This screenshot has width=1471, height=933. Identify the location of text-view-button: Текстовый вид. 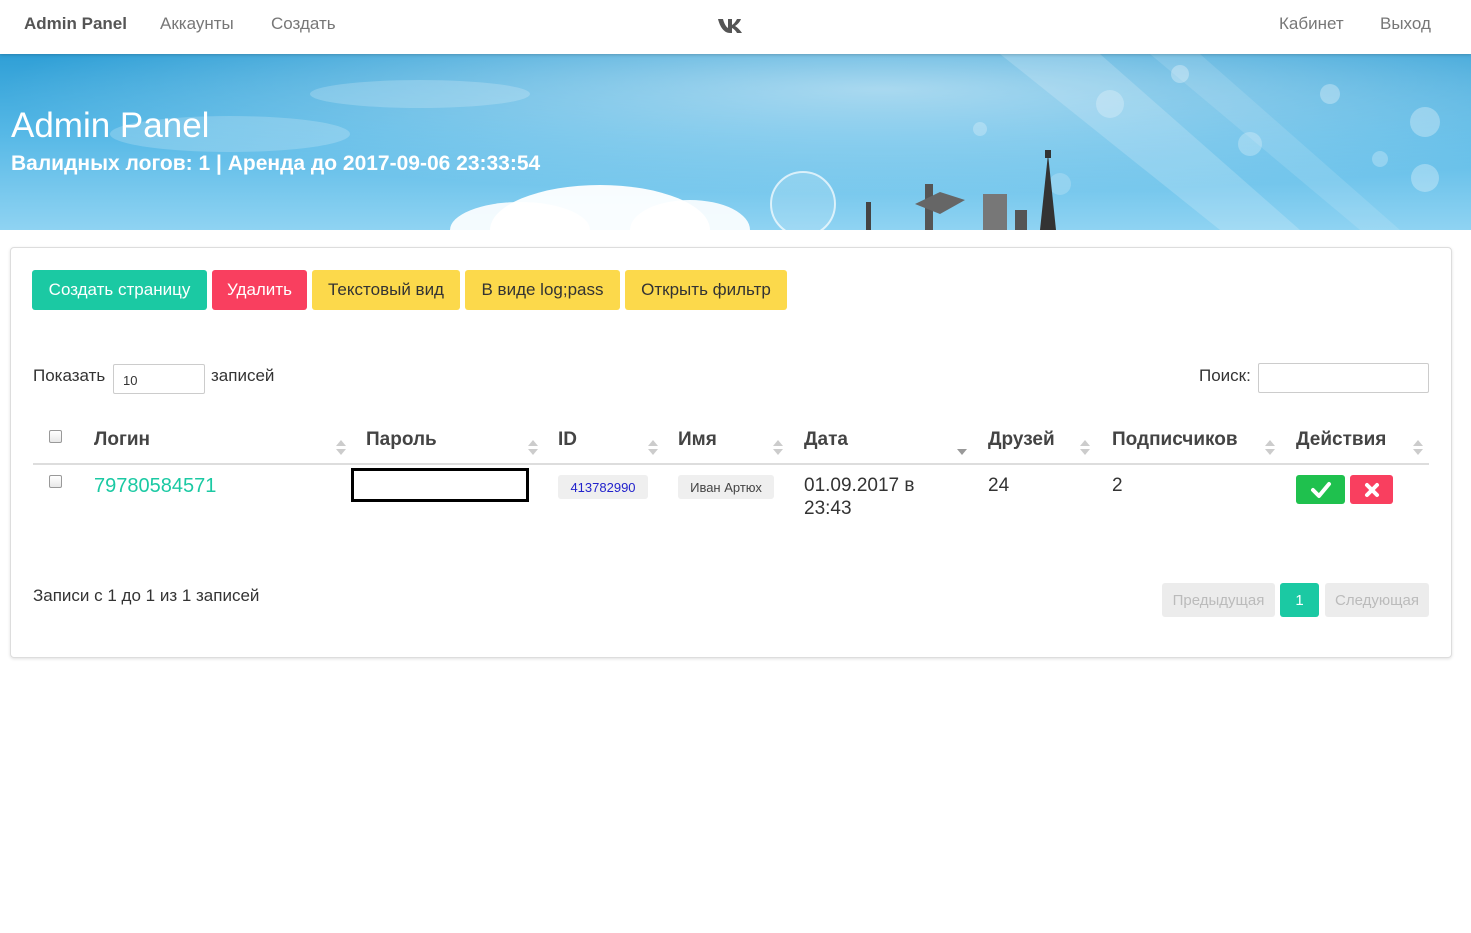
(386, 290).